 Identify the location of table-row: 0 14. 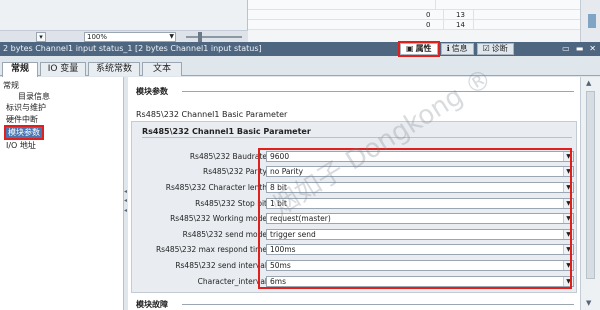
(414, 25).